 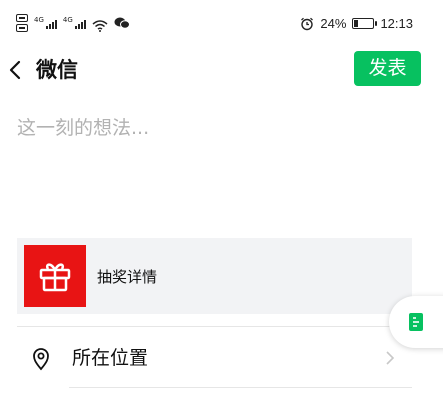 I want to click on wifi-icon, so click(x=100, y=24).